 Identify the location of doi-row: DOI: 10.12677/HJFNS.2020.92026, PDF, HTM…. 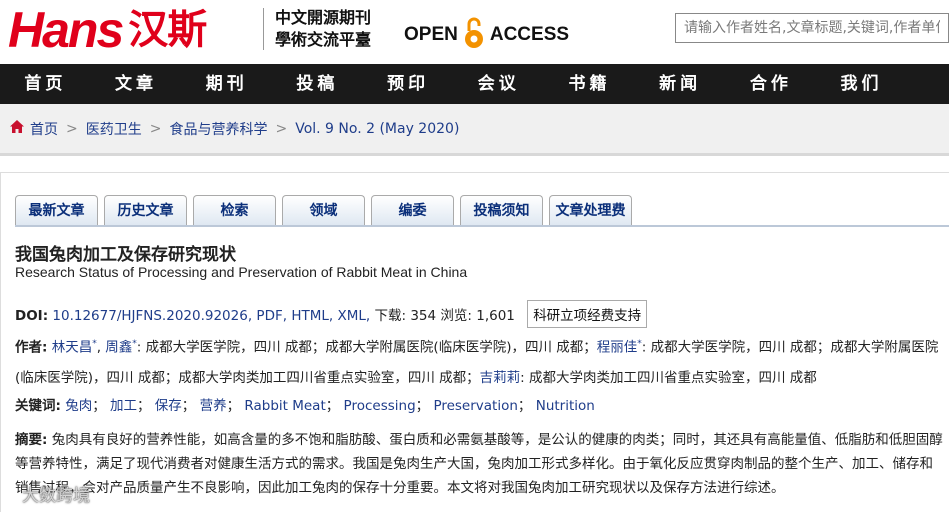
(331, 314).